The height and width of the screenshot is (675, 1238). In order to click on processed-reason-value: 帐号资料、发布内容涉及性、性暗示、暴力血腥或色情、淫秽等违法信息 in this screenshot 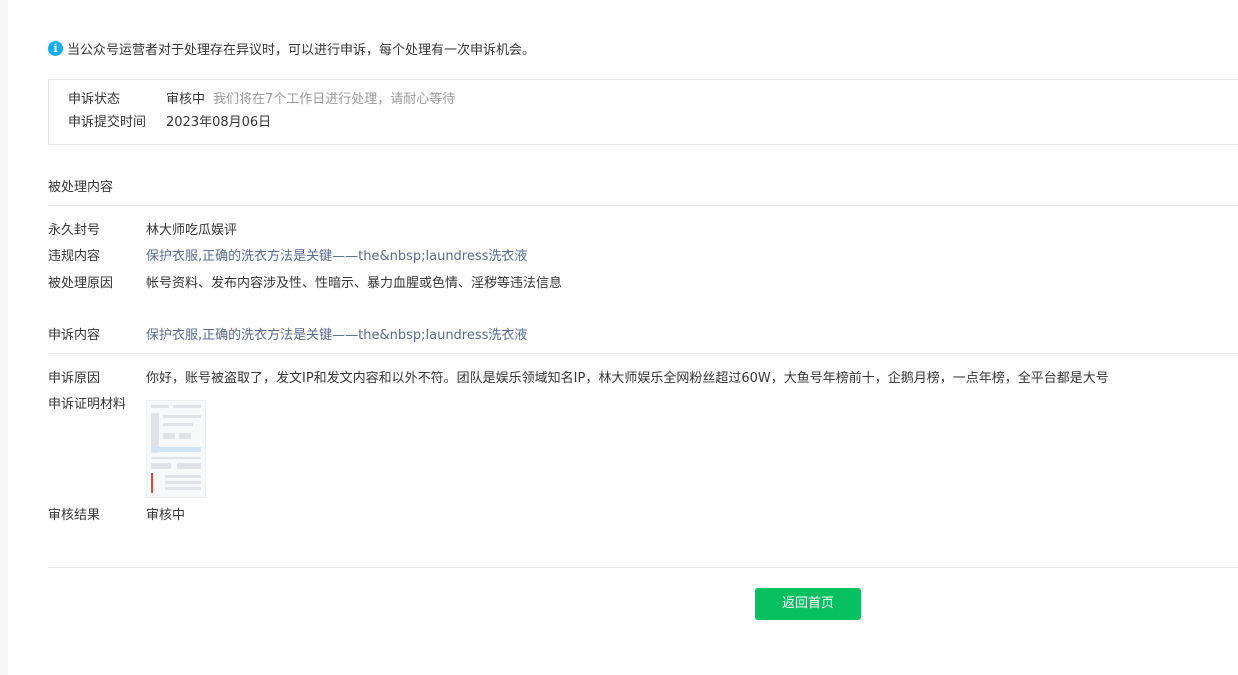, I will do `click(354, 283)`.